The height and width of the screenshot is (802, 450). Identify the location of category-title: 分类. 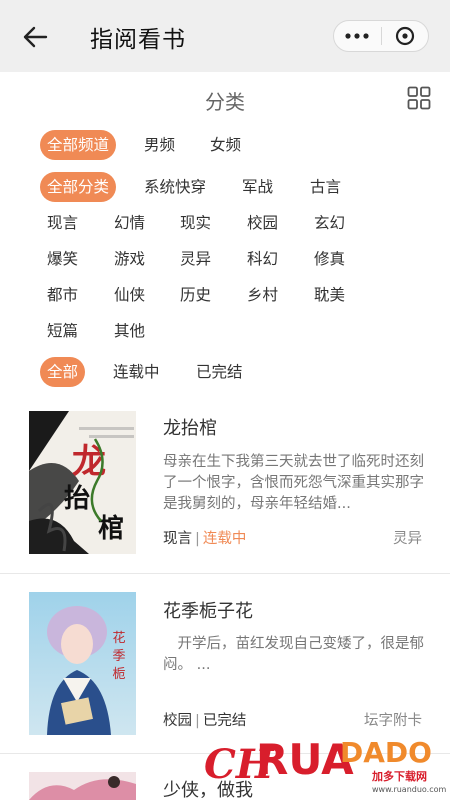
(225, 102).